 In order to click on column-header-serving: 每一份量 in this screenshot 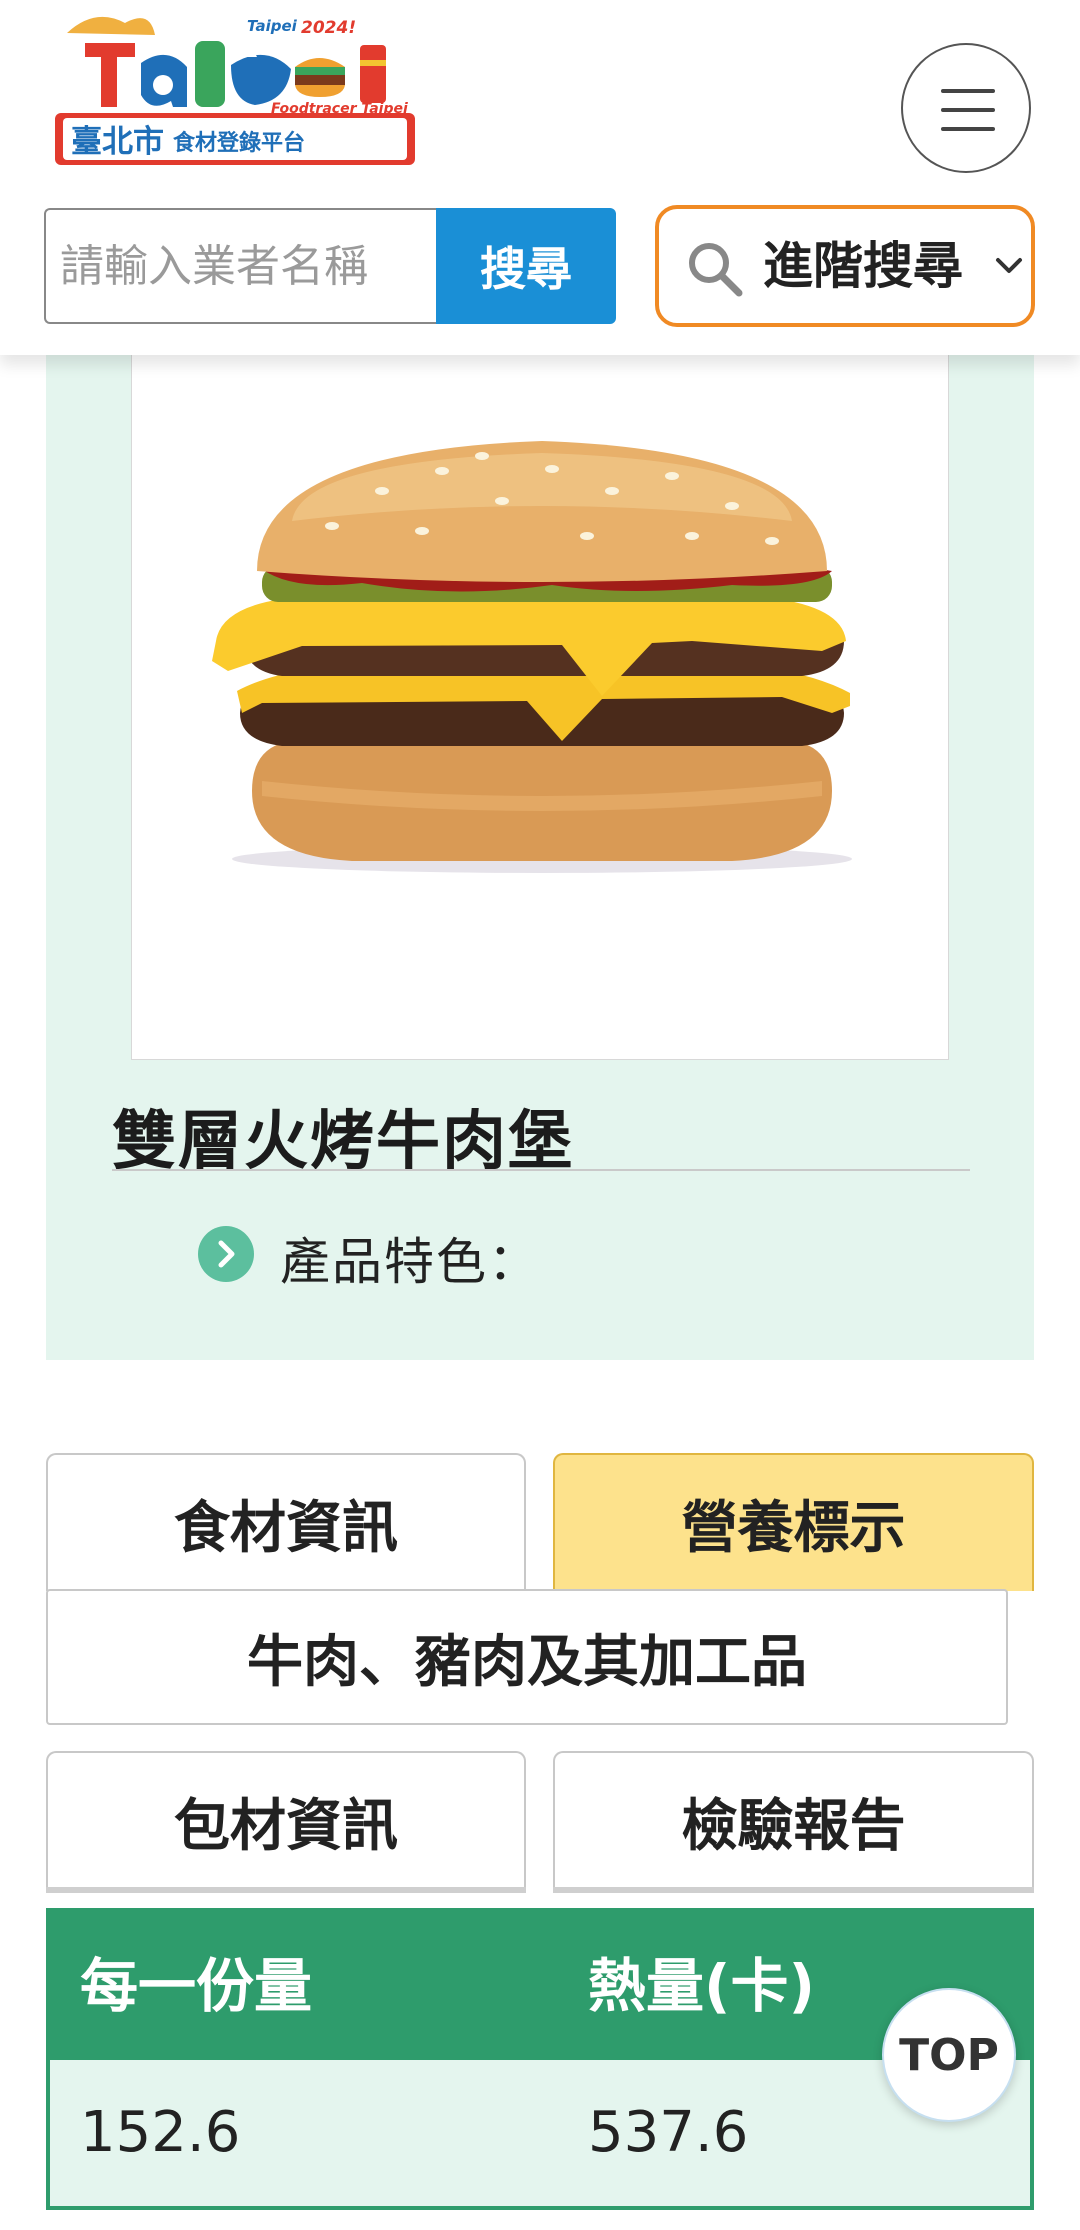, I will do `click(196, 1986)`.